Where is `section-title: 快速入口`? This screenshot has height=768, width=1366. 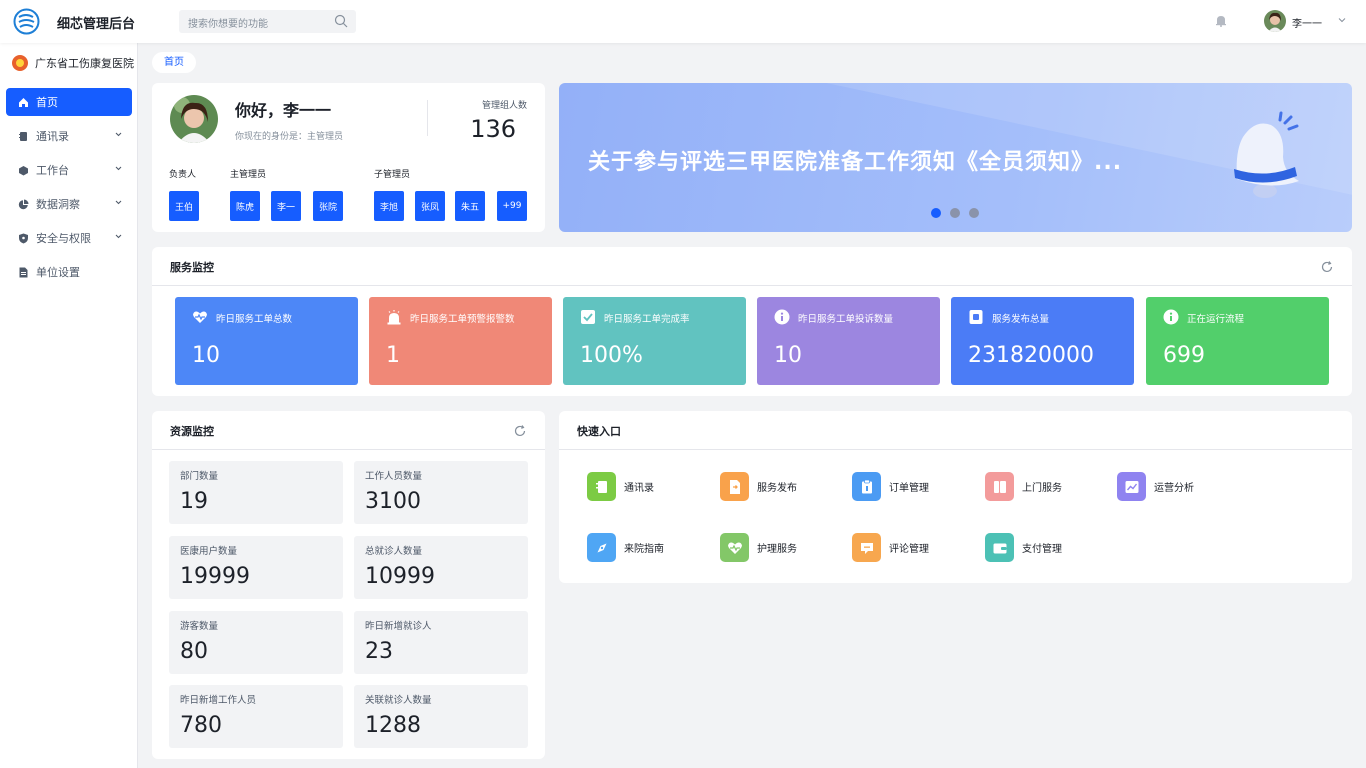
section-title: 快速入口 is located at coordinates (599, 431).